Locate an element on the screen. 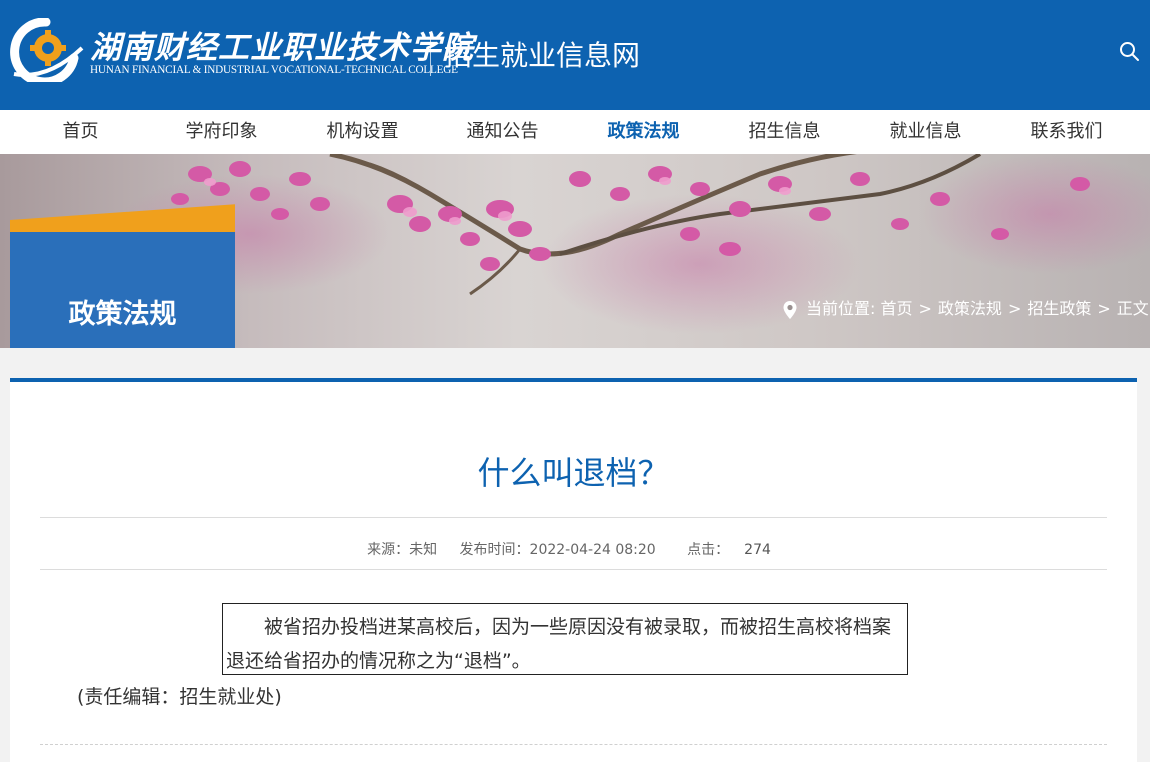  breadcrumb: 当前位置: 首页 > 政策法规 > 招生政策 > 正文 is located at coordinates (965, 309).